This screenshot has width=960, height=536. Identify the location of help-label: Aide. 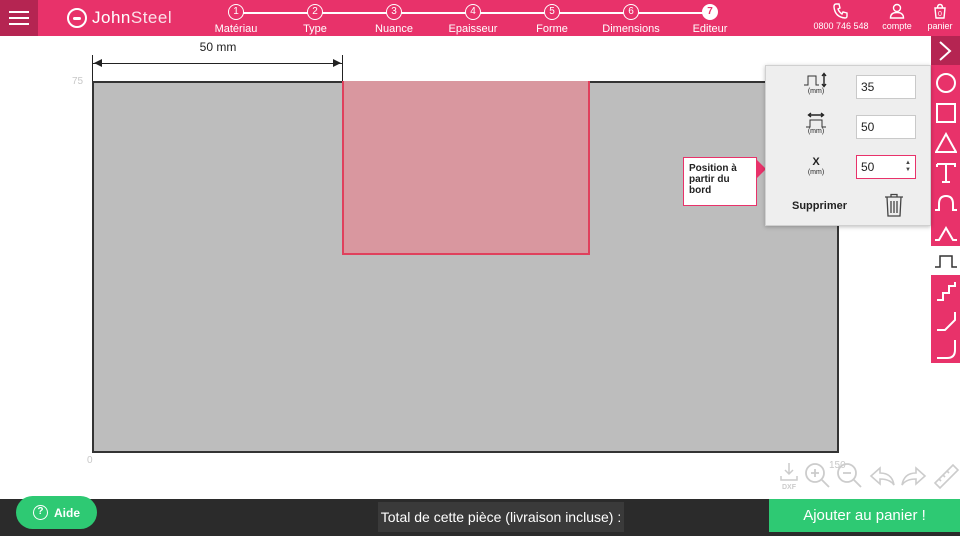
(66, 512).